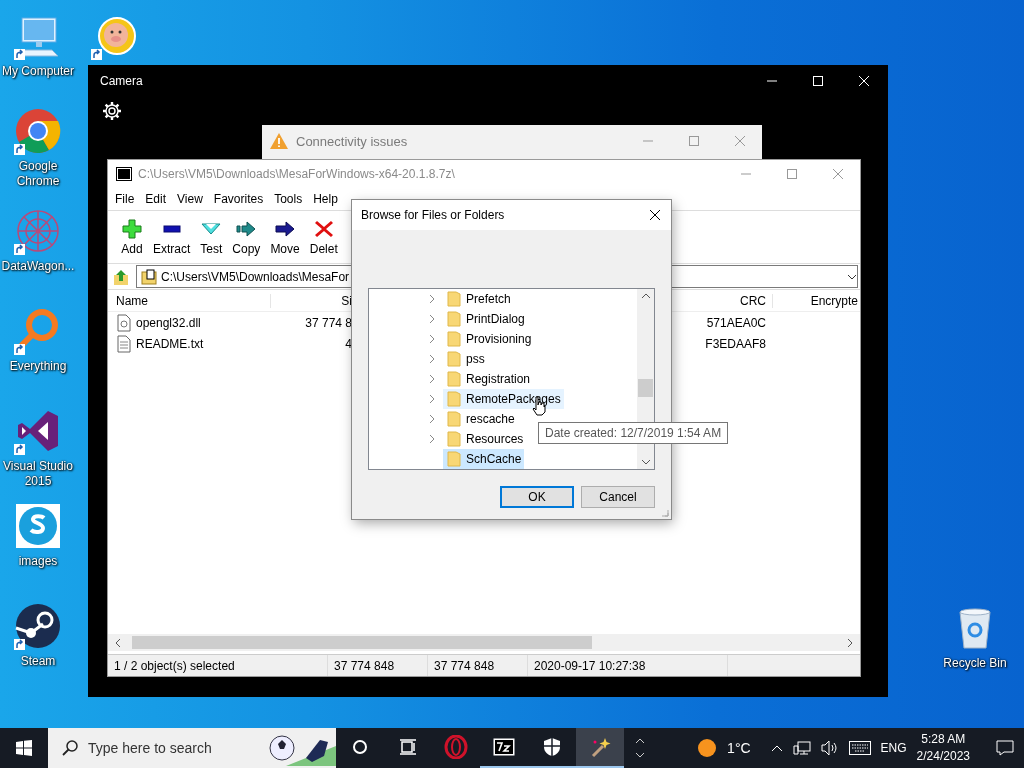 This screenshot has height=768, width=1024. I want to click on column-header: Name, so click(189, 300).